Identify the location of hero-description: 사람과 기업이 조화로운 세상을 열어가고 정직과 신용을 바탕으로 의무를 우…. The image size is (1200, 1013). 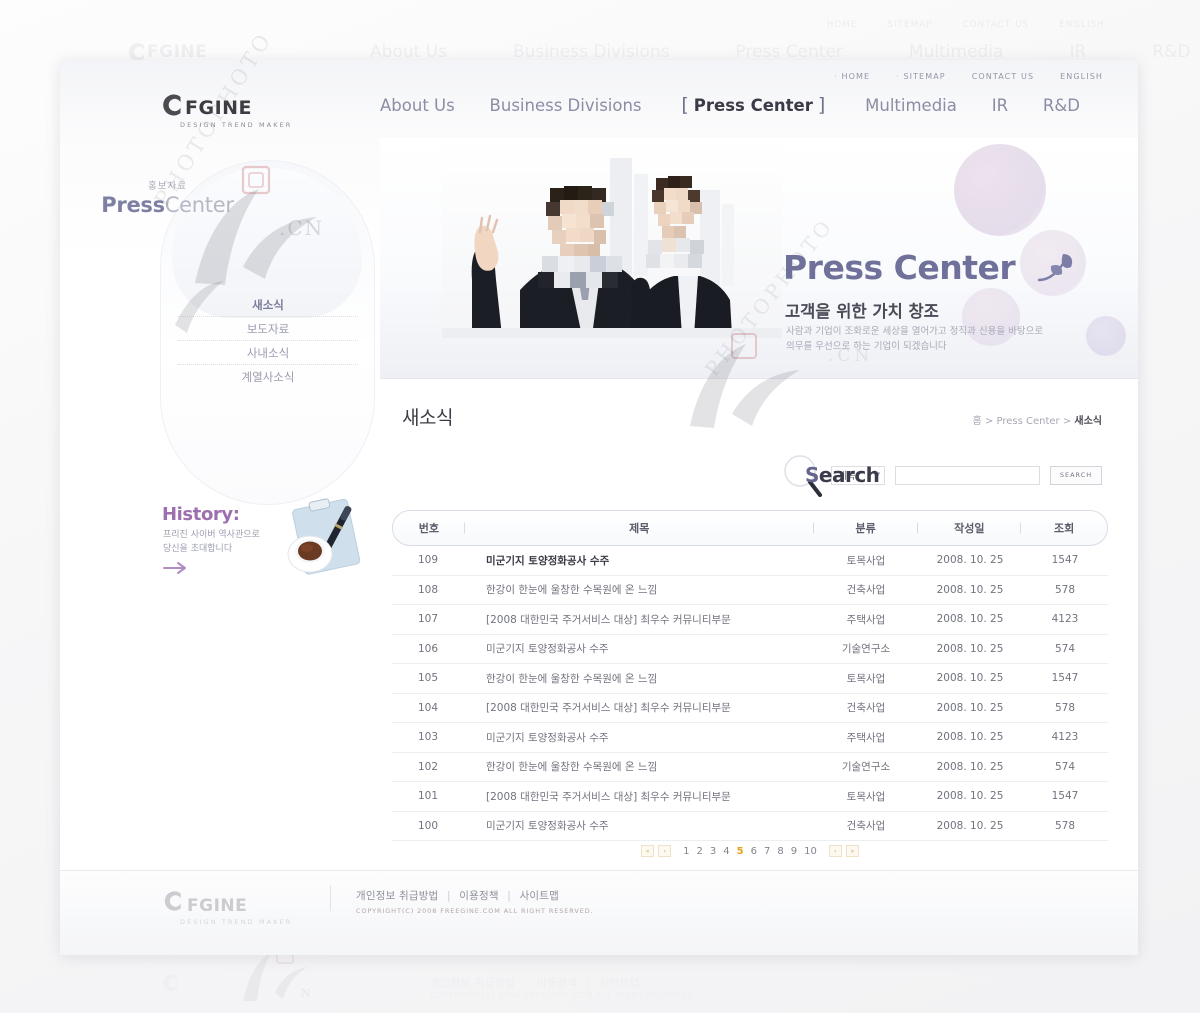
(951, 339).